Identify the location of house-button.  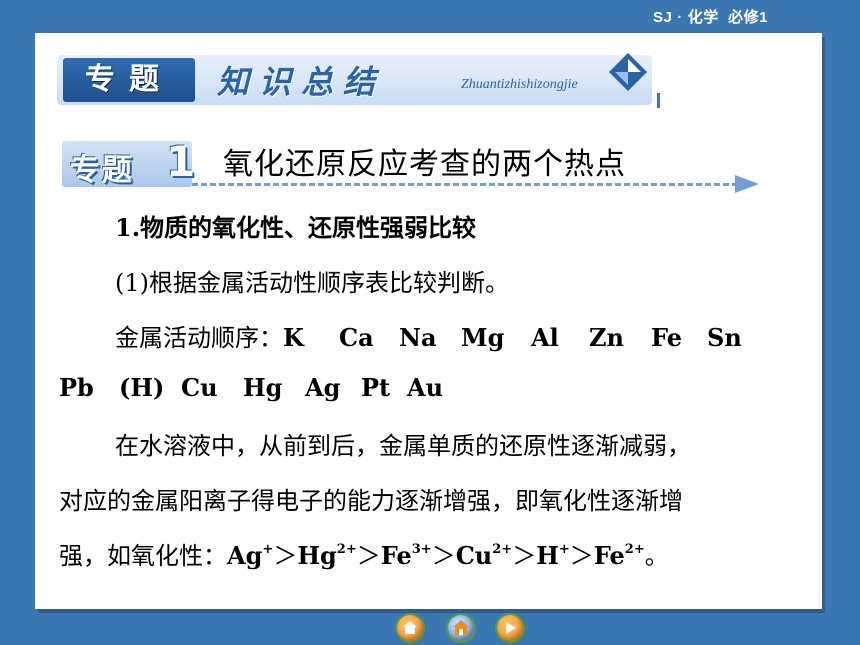
(461, 628).